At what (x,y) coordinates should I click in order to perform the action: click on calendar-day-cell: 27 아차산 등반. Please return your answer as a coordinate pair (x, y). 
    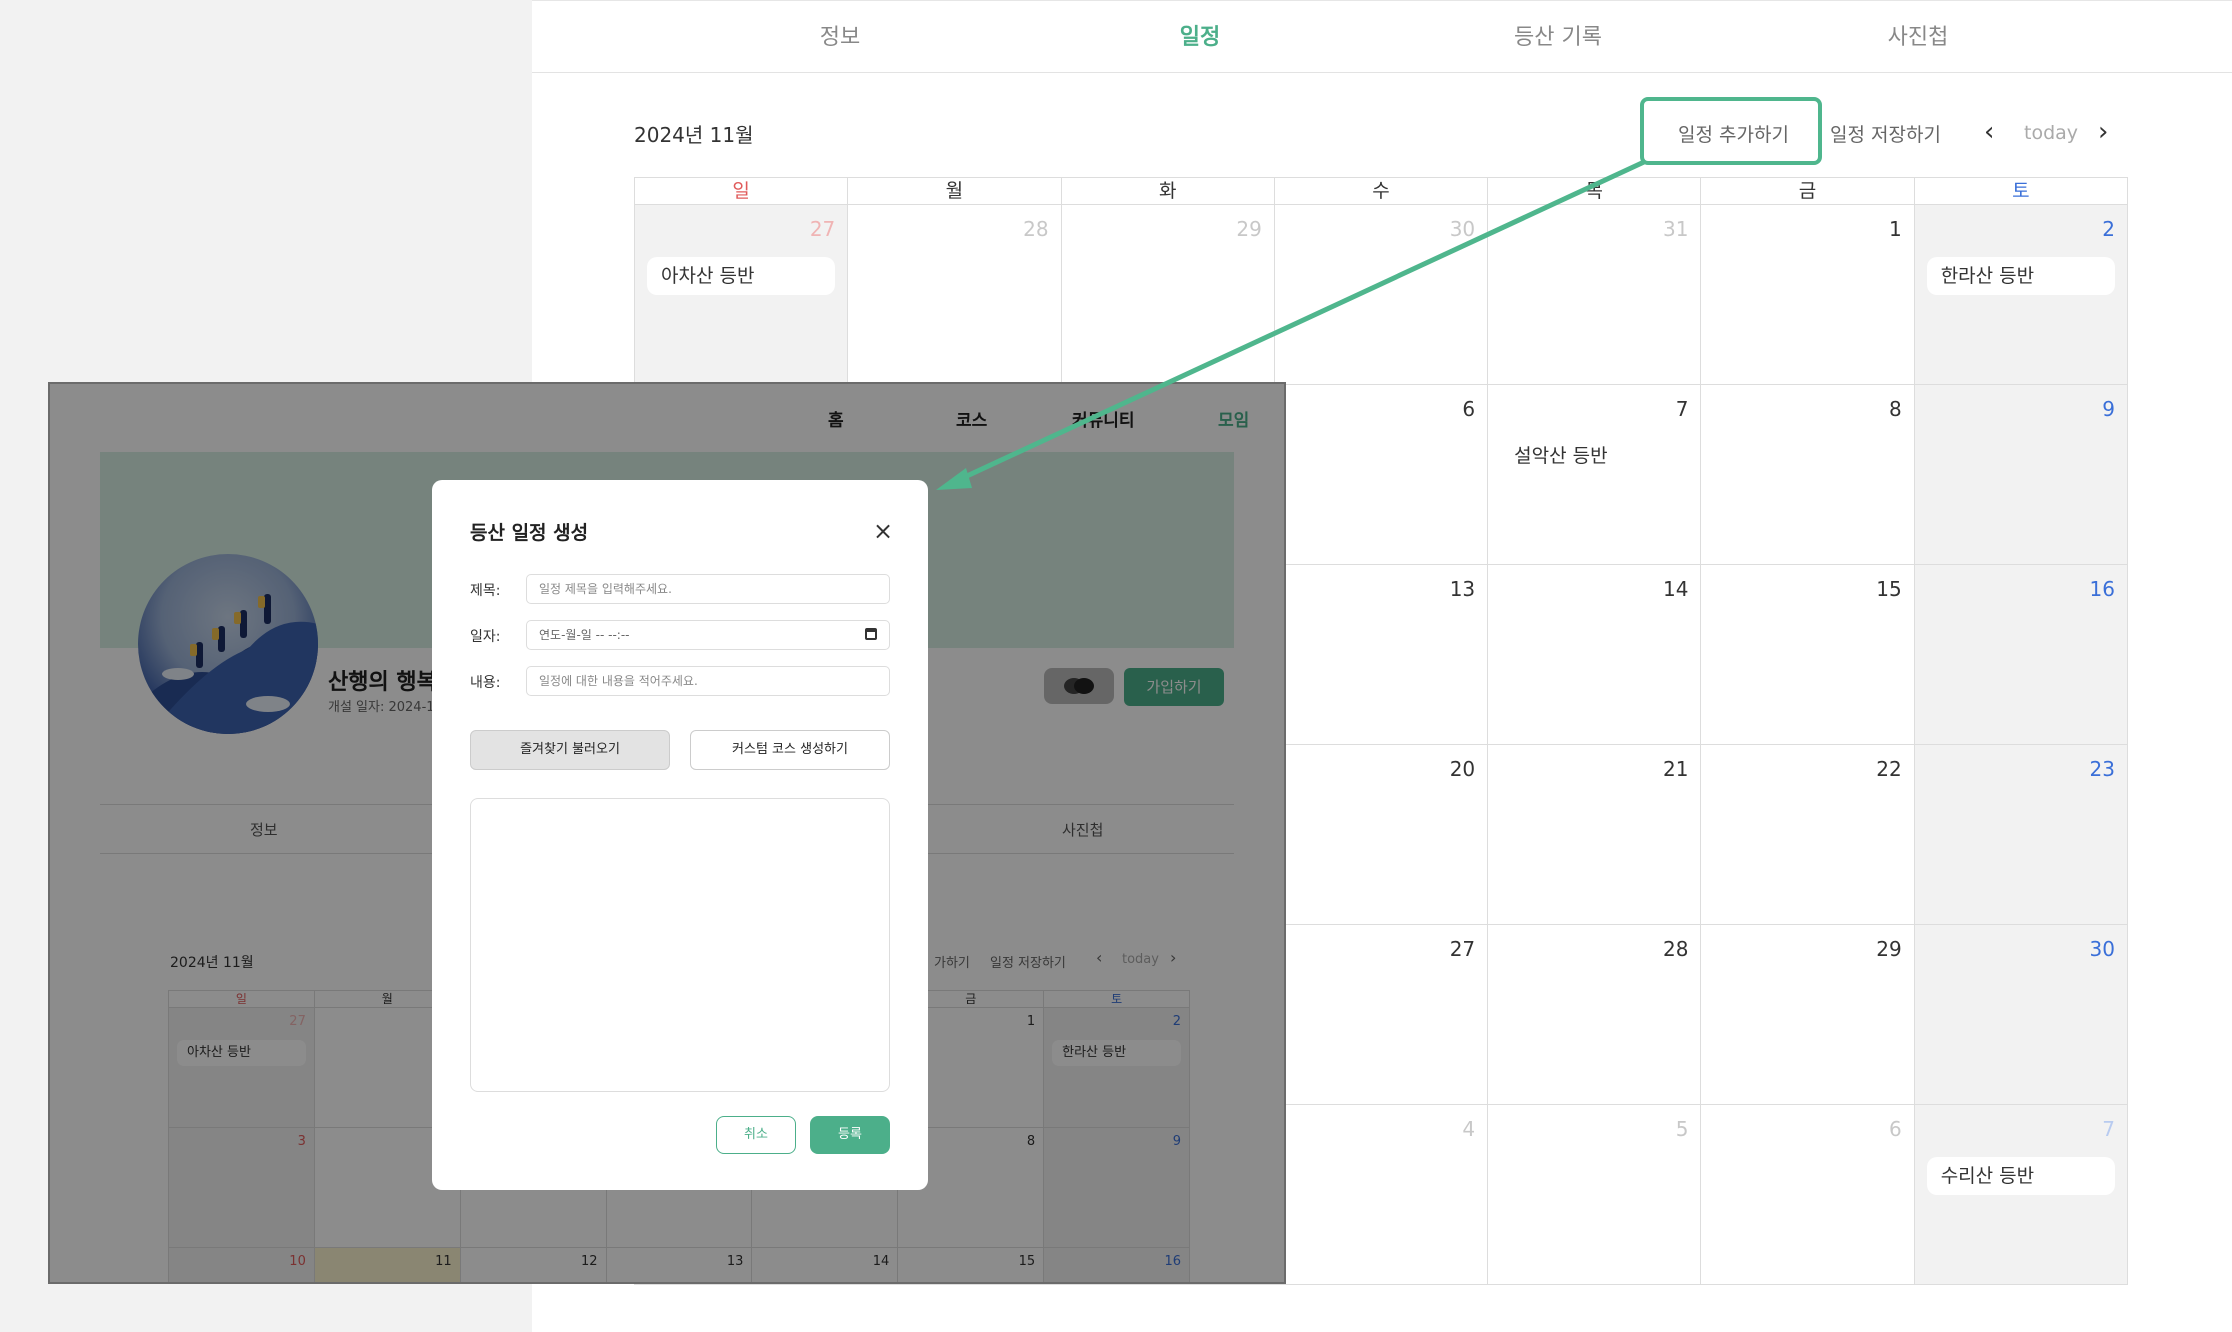
    Looking at the image, I should click on (742, 295).